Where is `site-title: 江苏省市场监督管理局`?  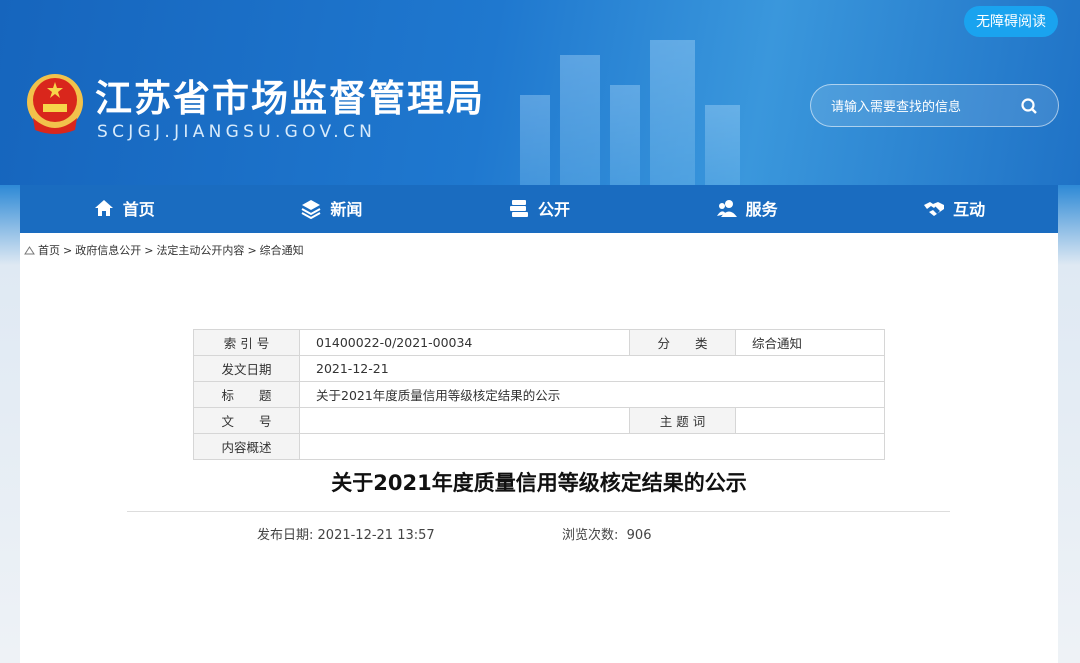
site-title: 江苏省市场监督管理局 is located at coordinates (290, 98).